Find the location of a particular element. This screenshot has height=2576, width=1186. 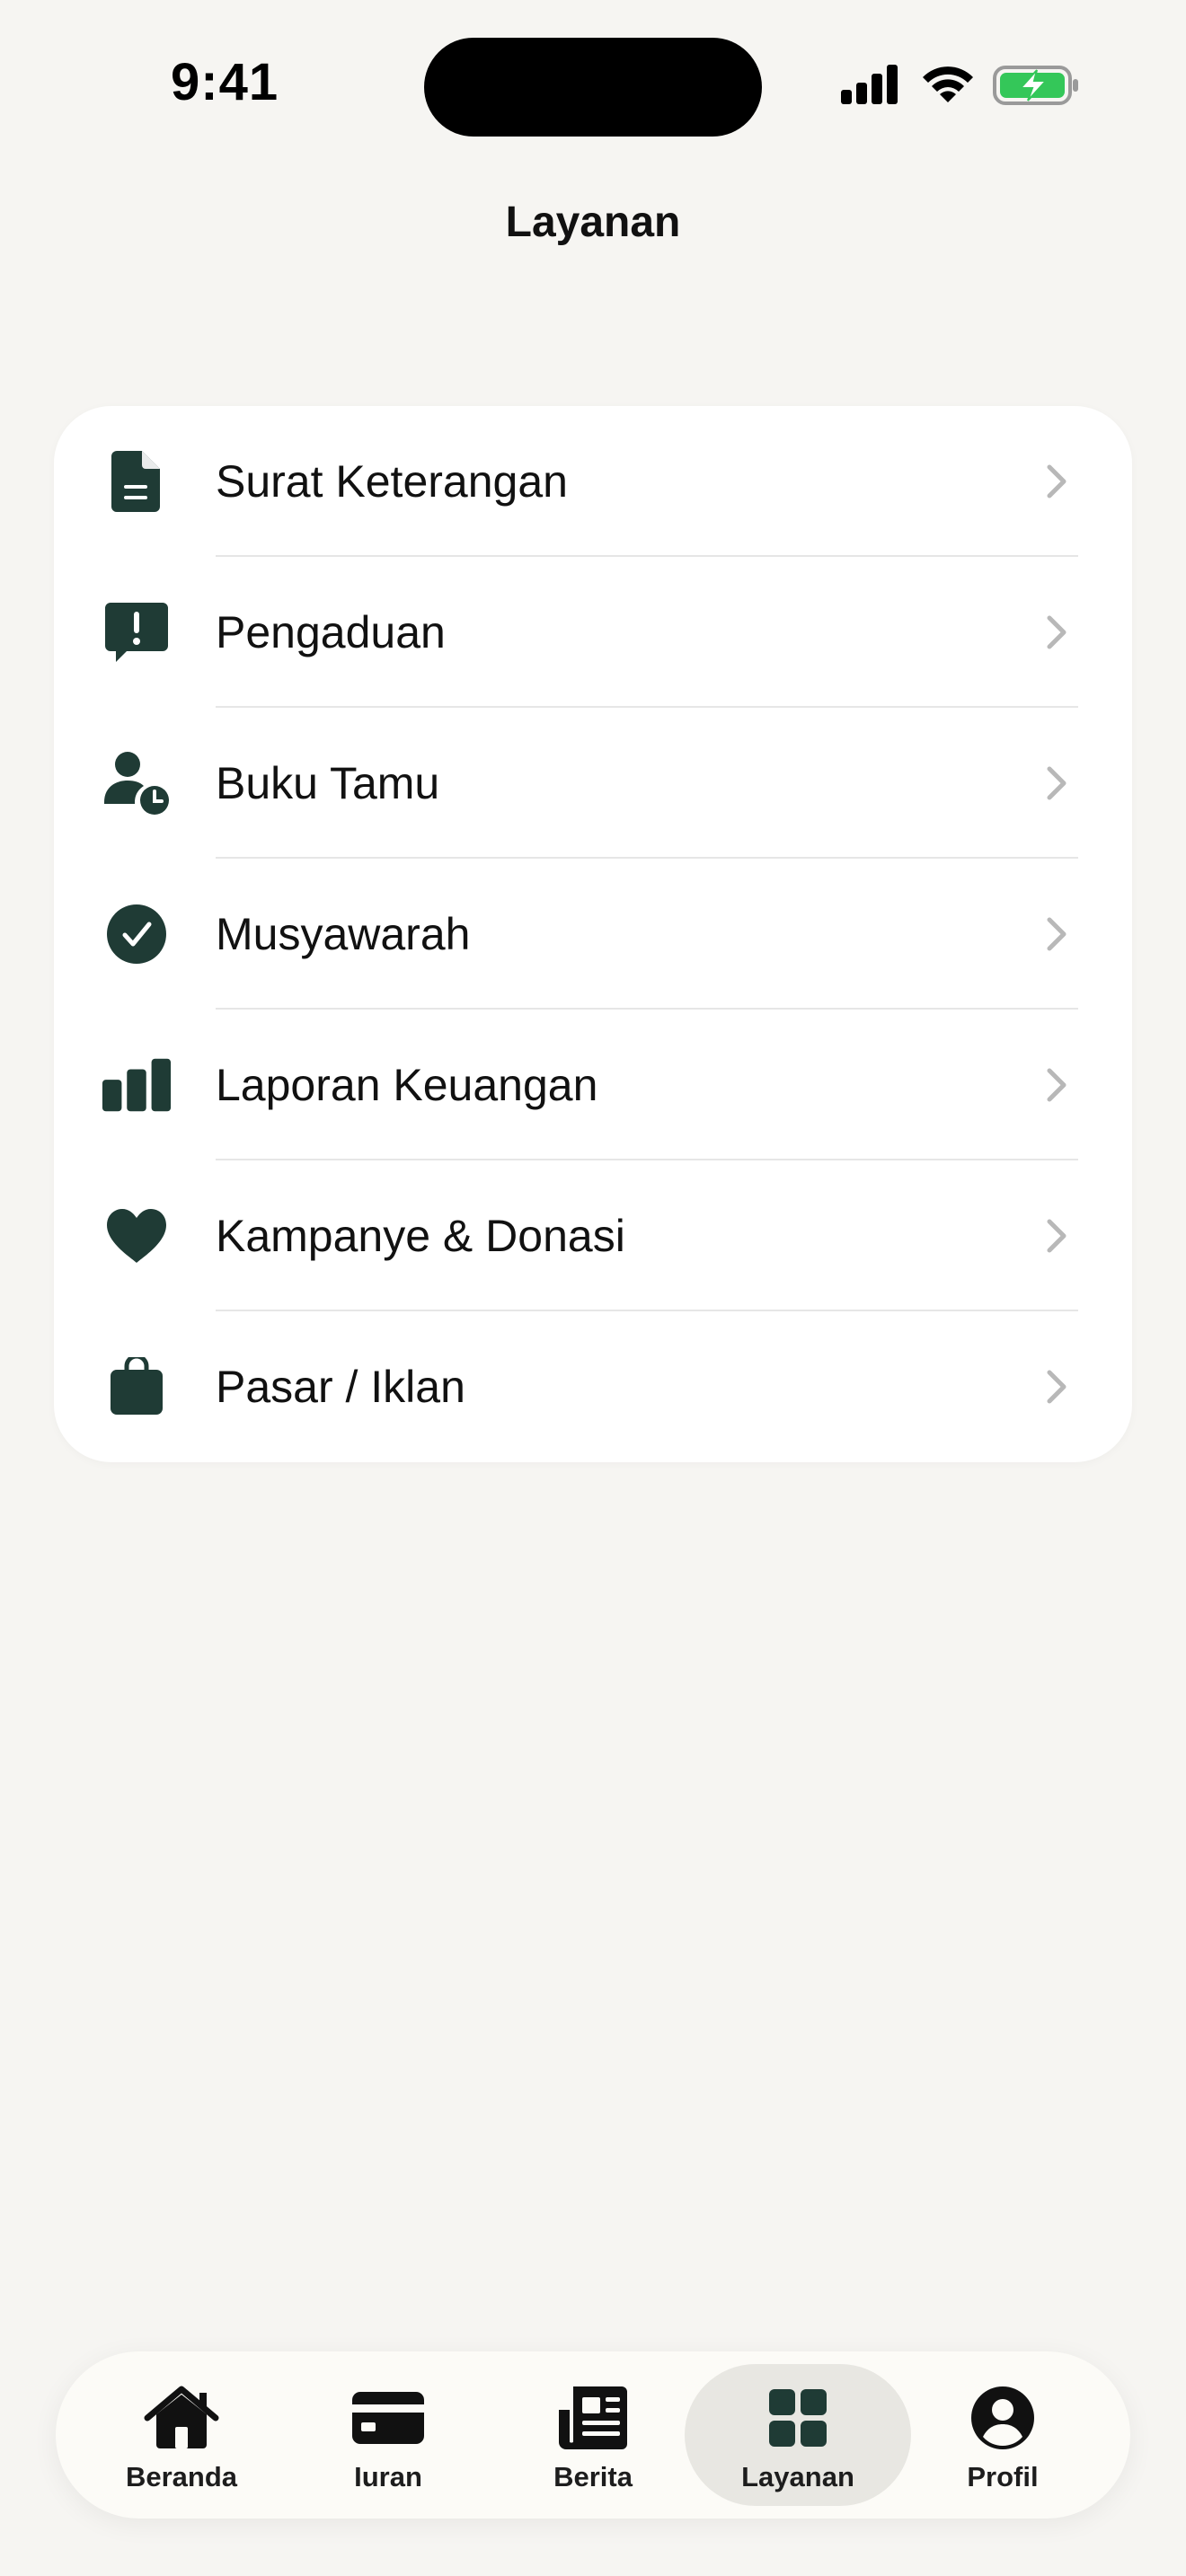

status-bar: 9:41 is located at coordinates (593, 81).